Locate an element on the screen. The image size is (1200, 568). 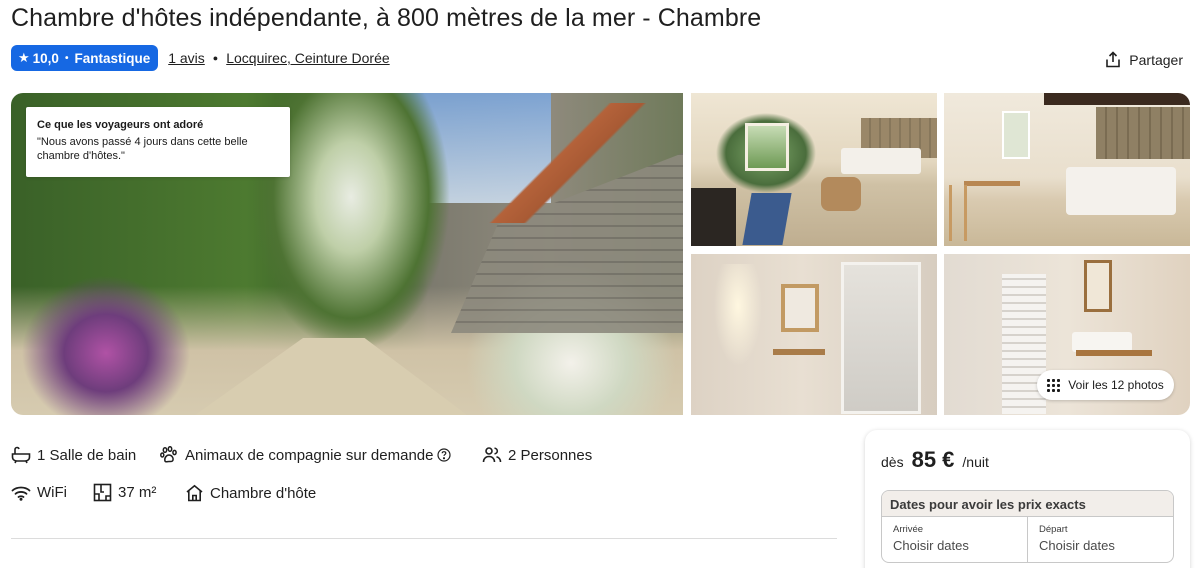
rating-badge: ★ 10,0 • Fantastique is located at coordinates (85, 58).